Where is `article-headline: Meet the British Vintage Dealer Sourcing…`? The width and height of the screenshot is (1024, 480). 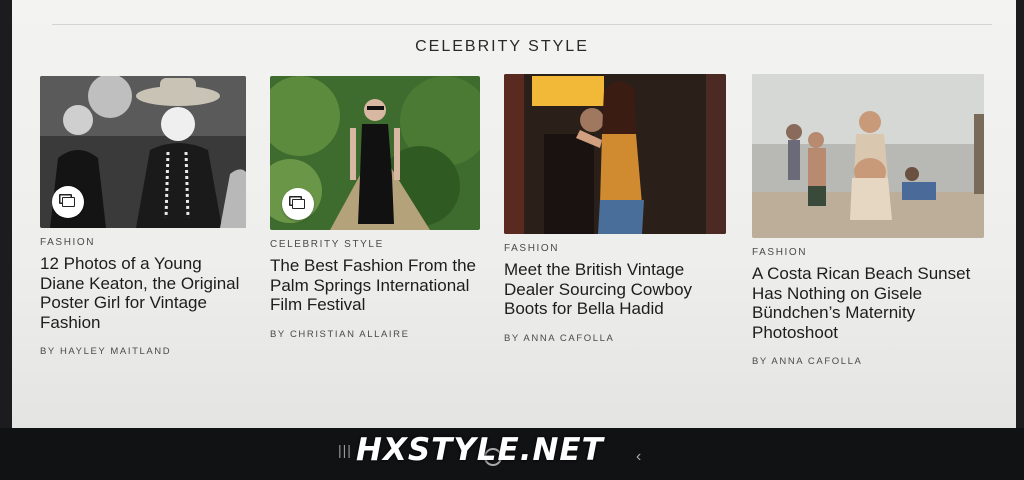 article-headline: Meet the British Vintage Dealer Sourcing… is located at coordinates (615, 289).